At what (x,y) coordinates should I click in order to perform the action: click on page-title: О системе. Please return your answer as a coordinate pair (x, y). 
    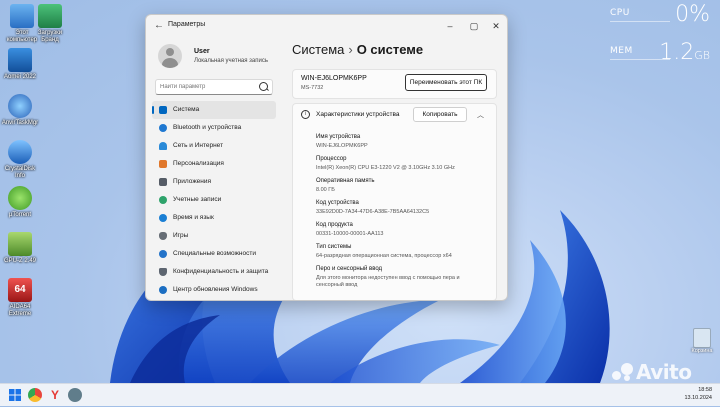
    Looking at the image, I should click on (390, 49).